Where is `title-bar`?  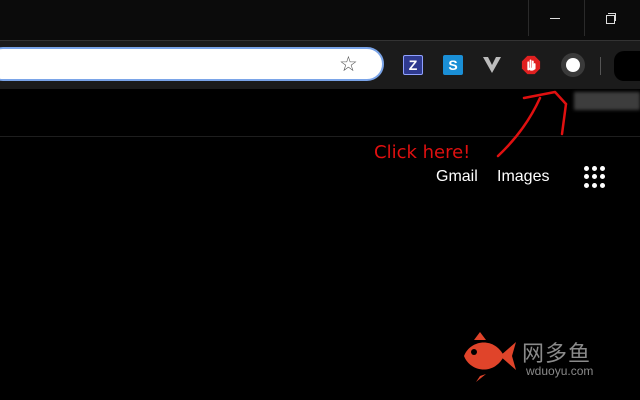 title-bar is located at coordinates (320, 20).